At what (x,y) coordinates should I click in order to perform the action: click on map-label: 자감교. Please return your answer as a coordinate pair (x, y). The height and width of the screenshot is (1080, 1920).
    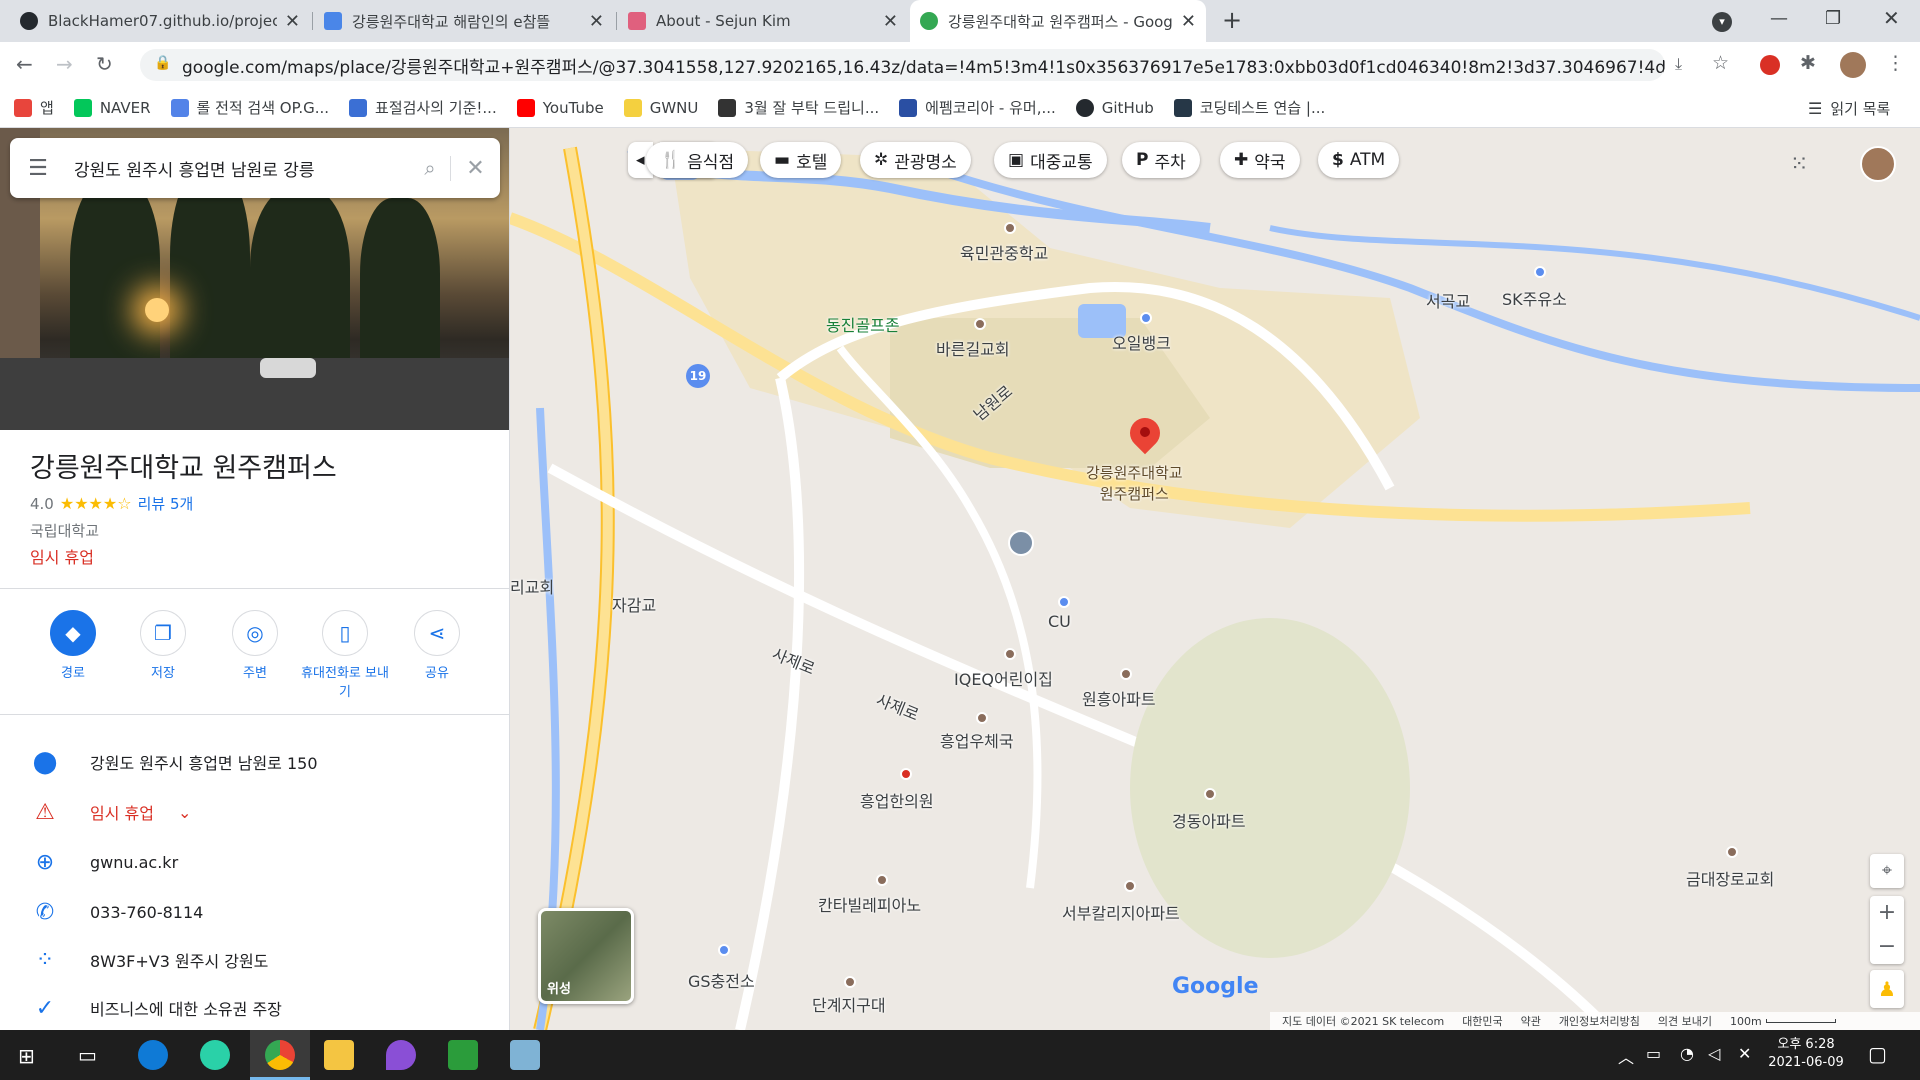
    Looking at the image, I should click on (634, 604).